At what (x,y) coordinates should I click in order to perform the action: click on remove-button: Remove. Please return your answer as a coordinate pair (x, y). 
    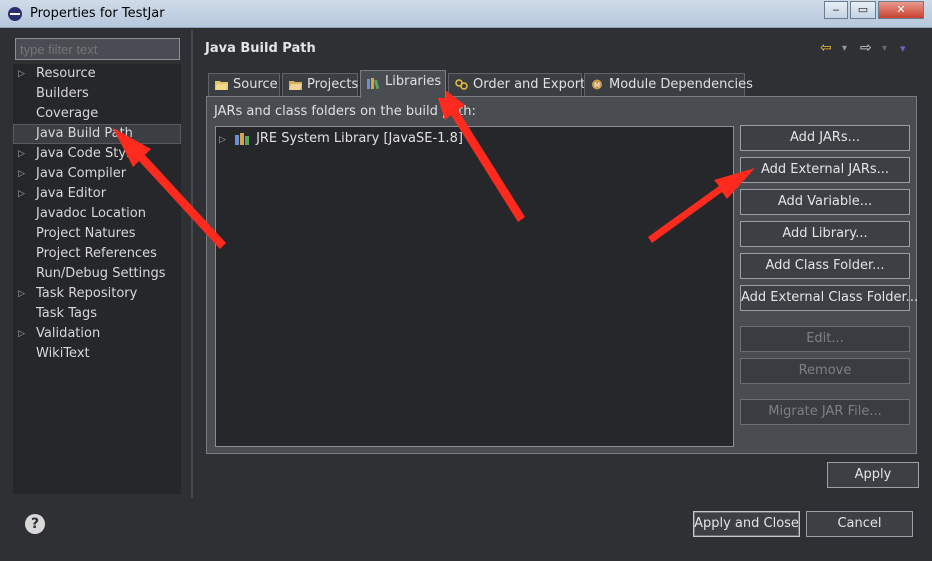
    Looking at the image, I should click on (825, 371).